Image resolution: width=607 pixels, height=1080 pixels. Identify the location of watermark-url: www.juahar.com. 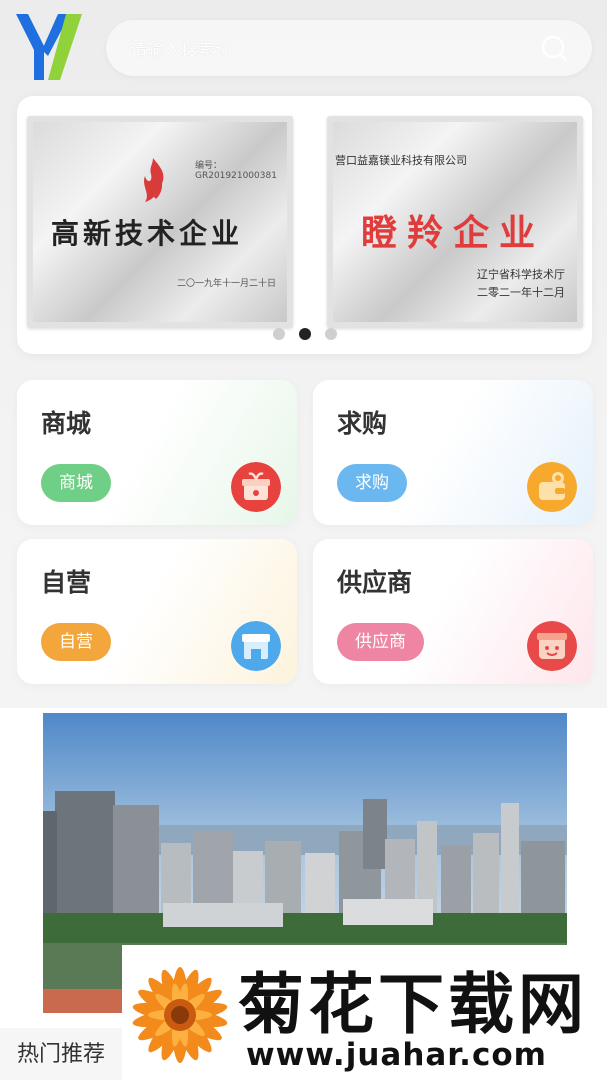
(396, 1055).